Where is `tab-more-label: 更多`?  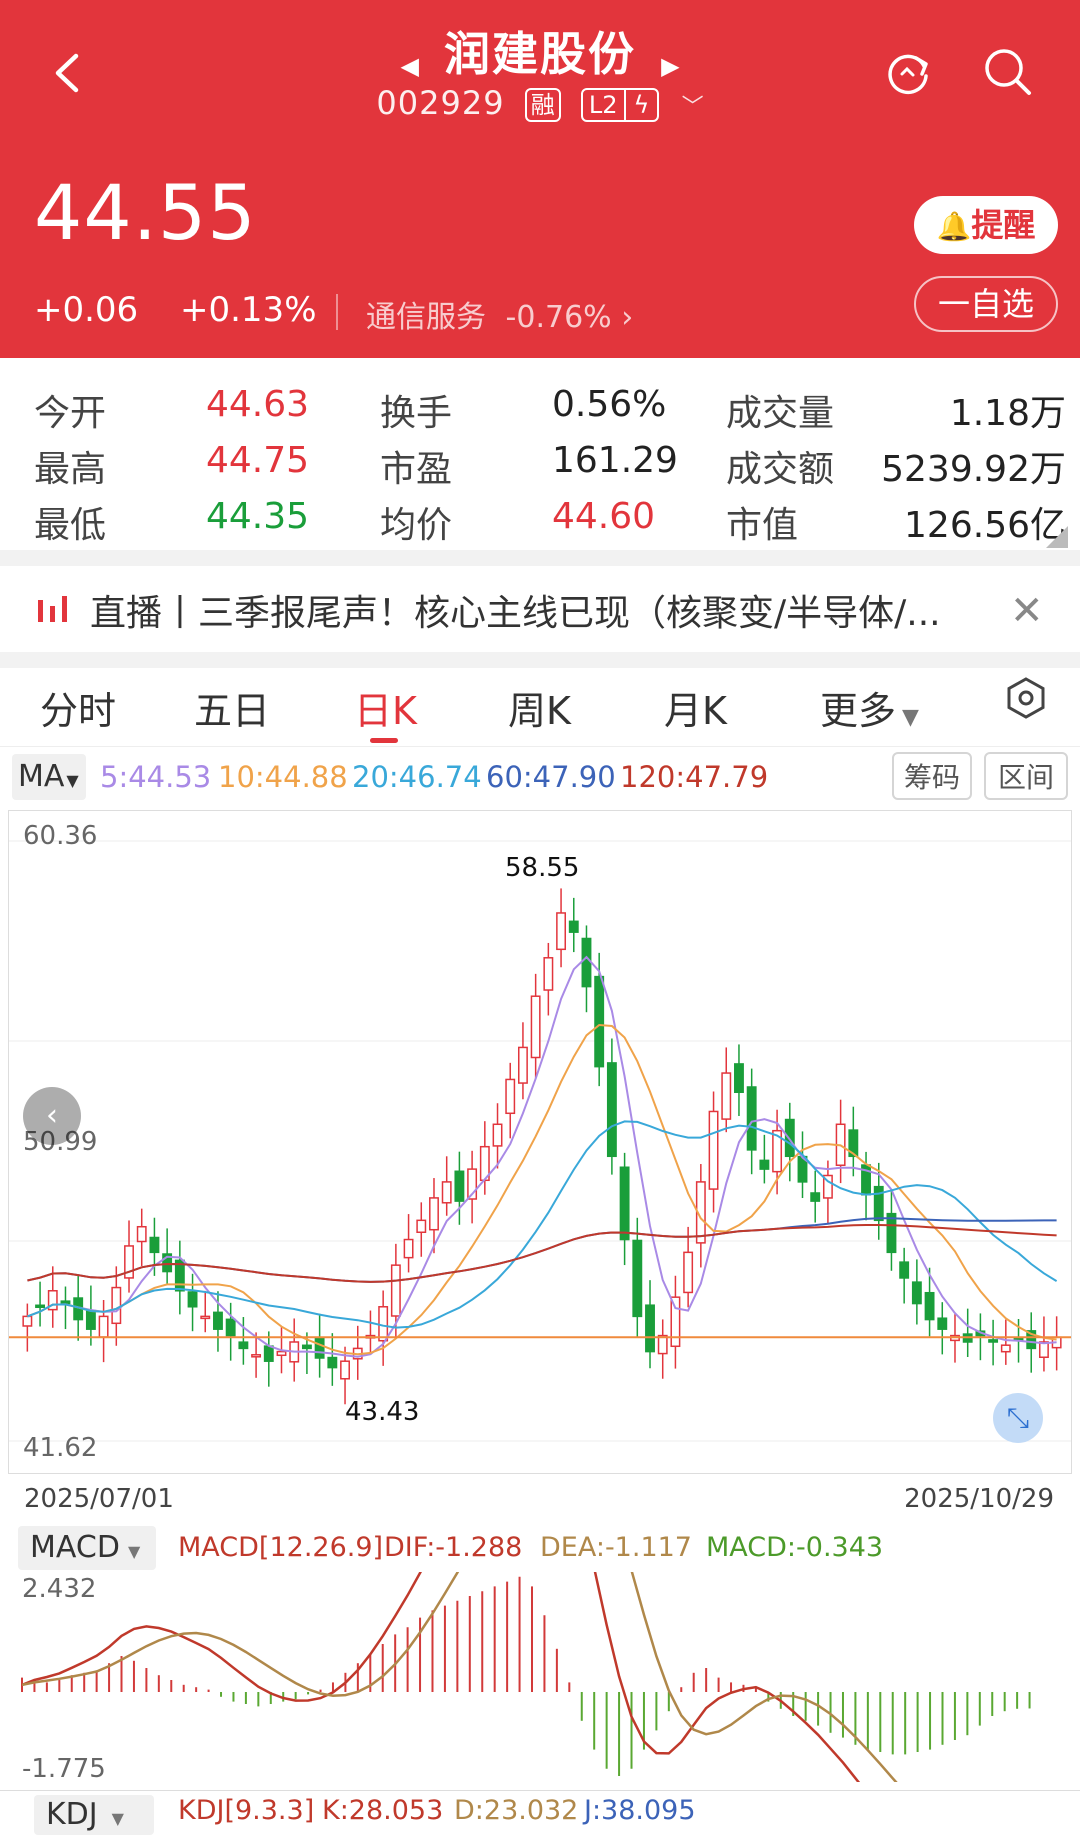
tab-more-label: 更多 is located at coordinates (858, 711).